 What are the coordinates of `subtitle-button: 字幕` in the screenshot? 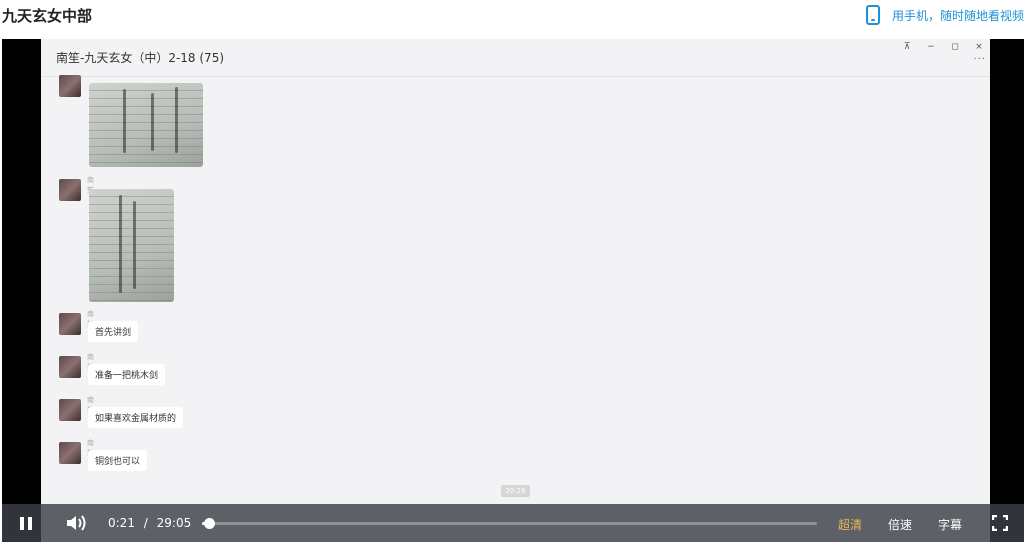 It's located at (950, 524).